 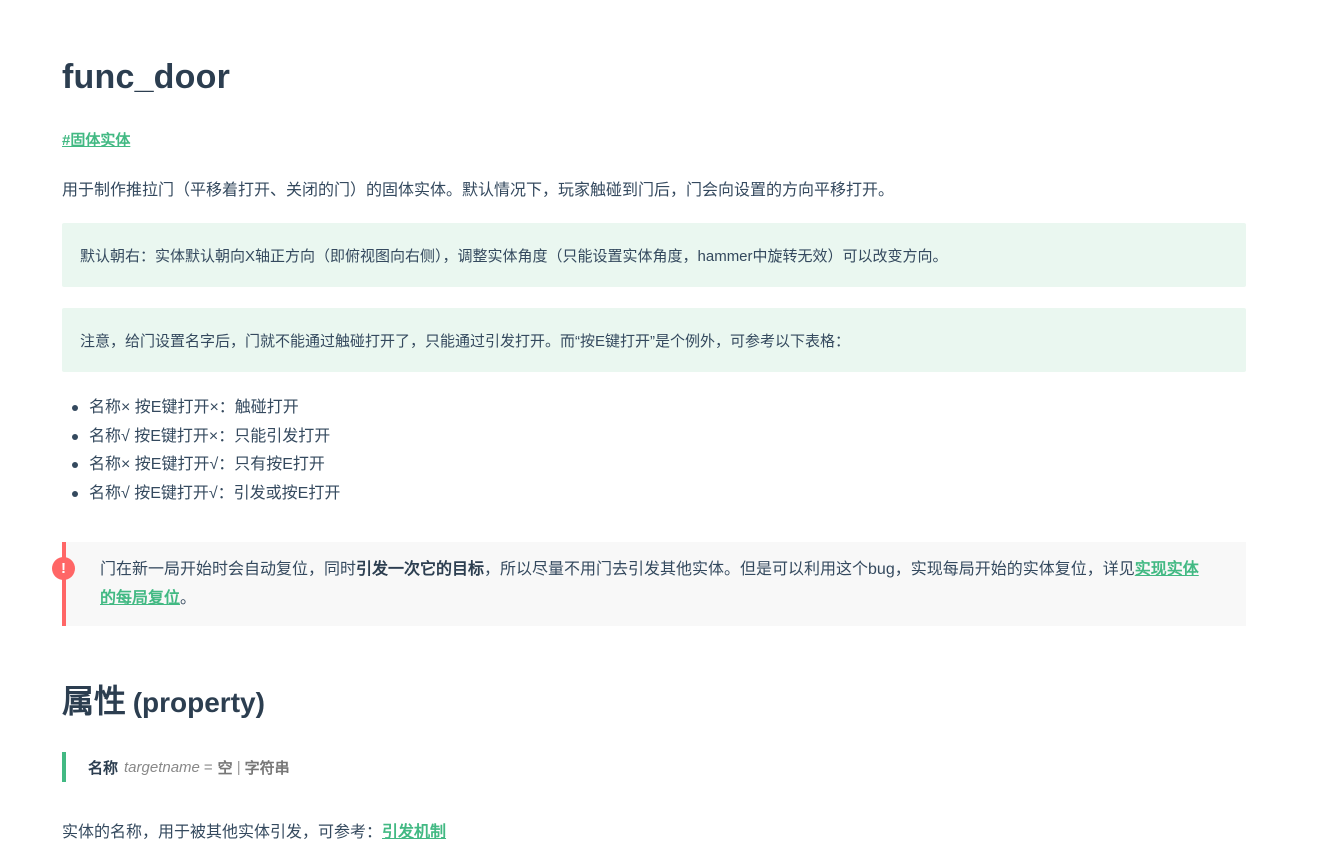 I want to click on tag-link: #固体实体, so click(x=96, y=139).